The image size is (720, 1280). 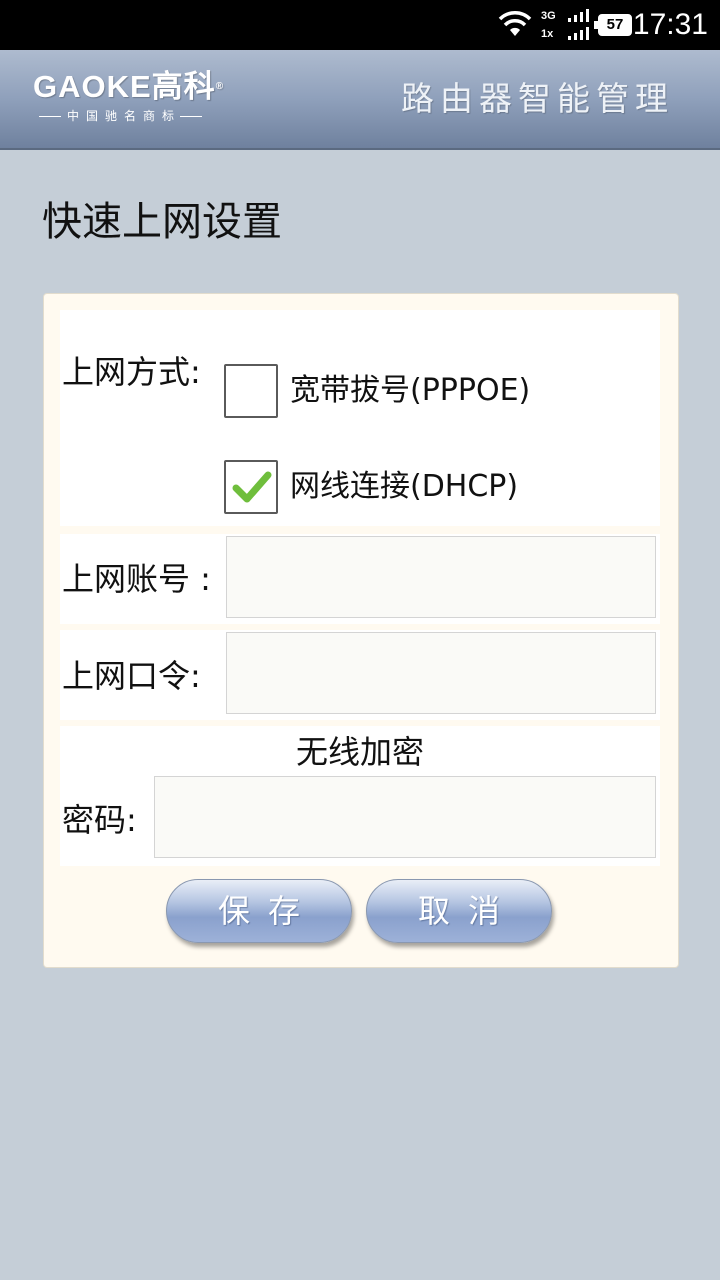 I want to click on checkmark-icon, so click(x=252, y=487).